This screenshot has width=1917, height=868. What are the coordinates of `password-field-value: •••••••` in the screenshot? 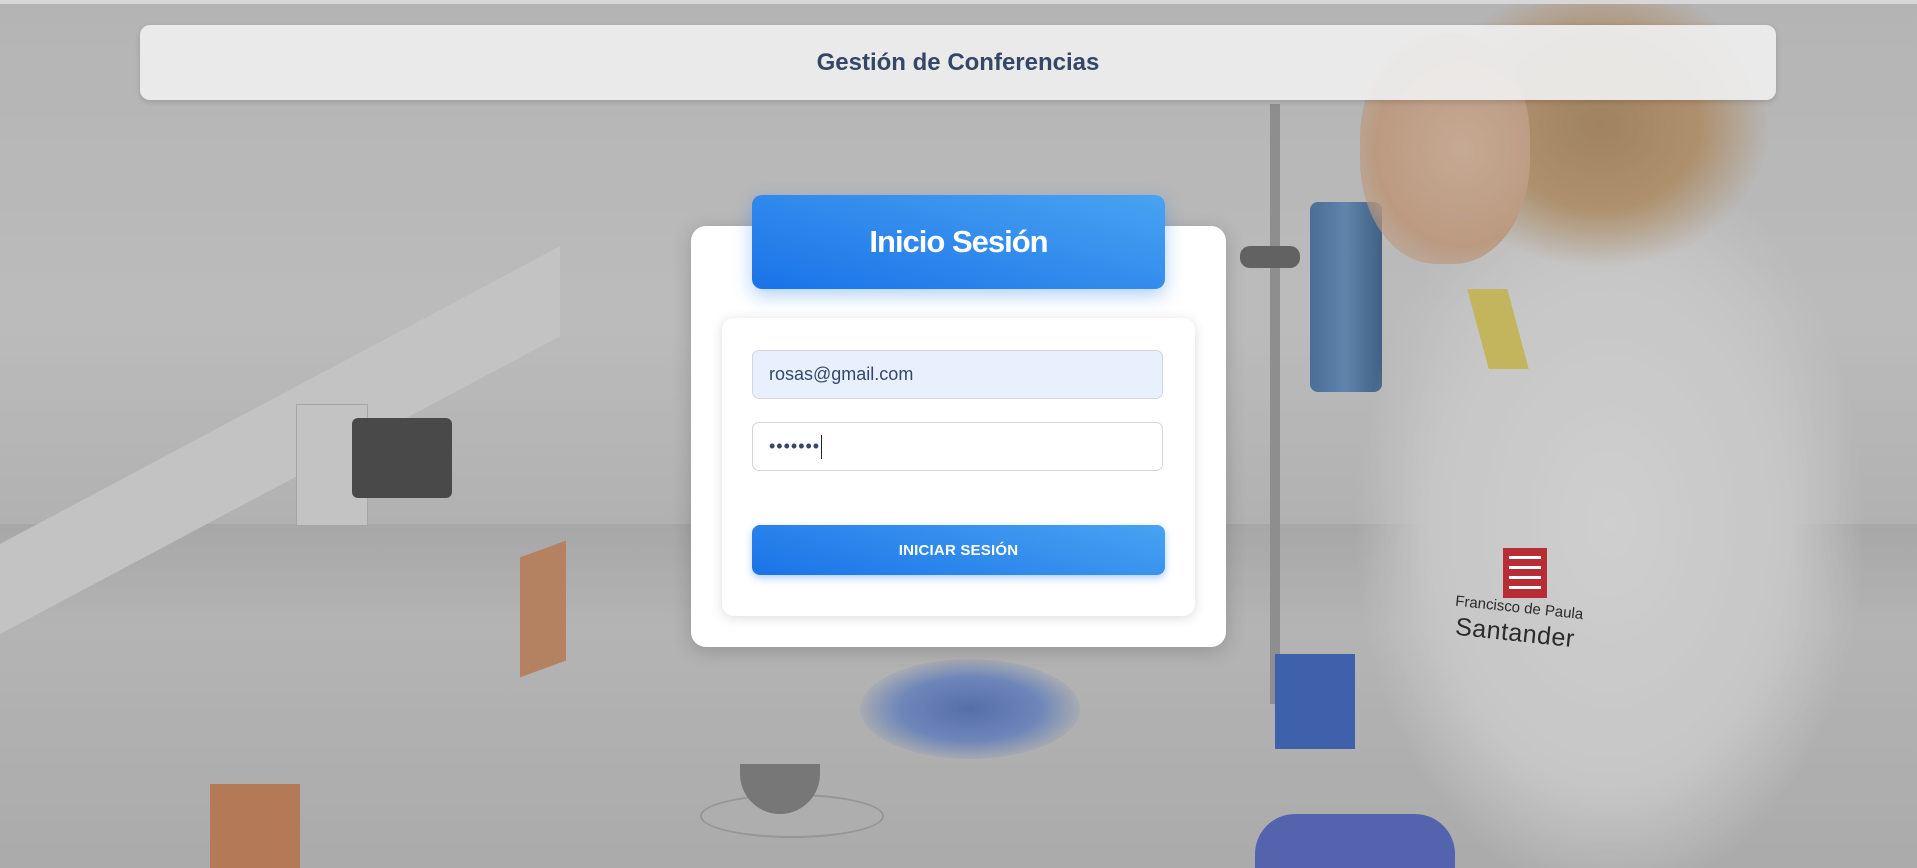 It's located at (795, 446).